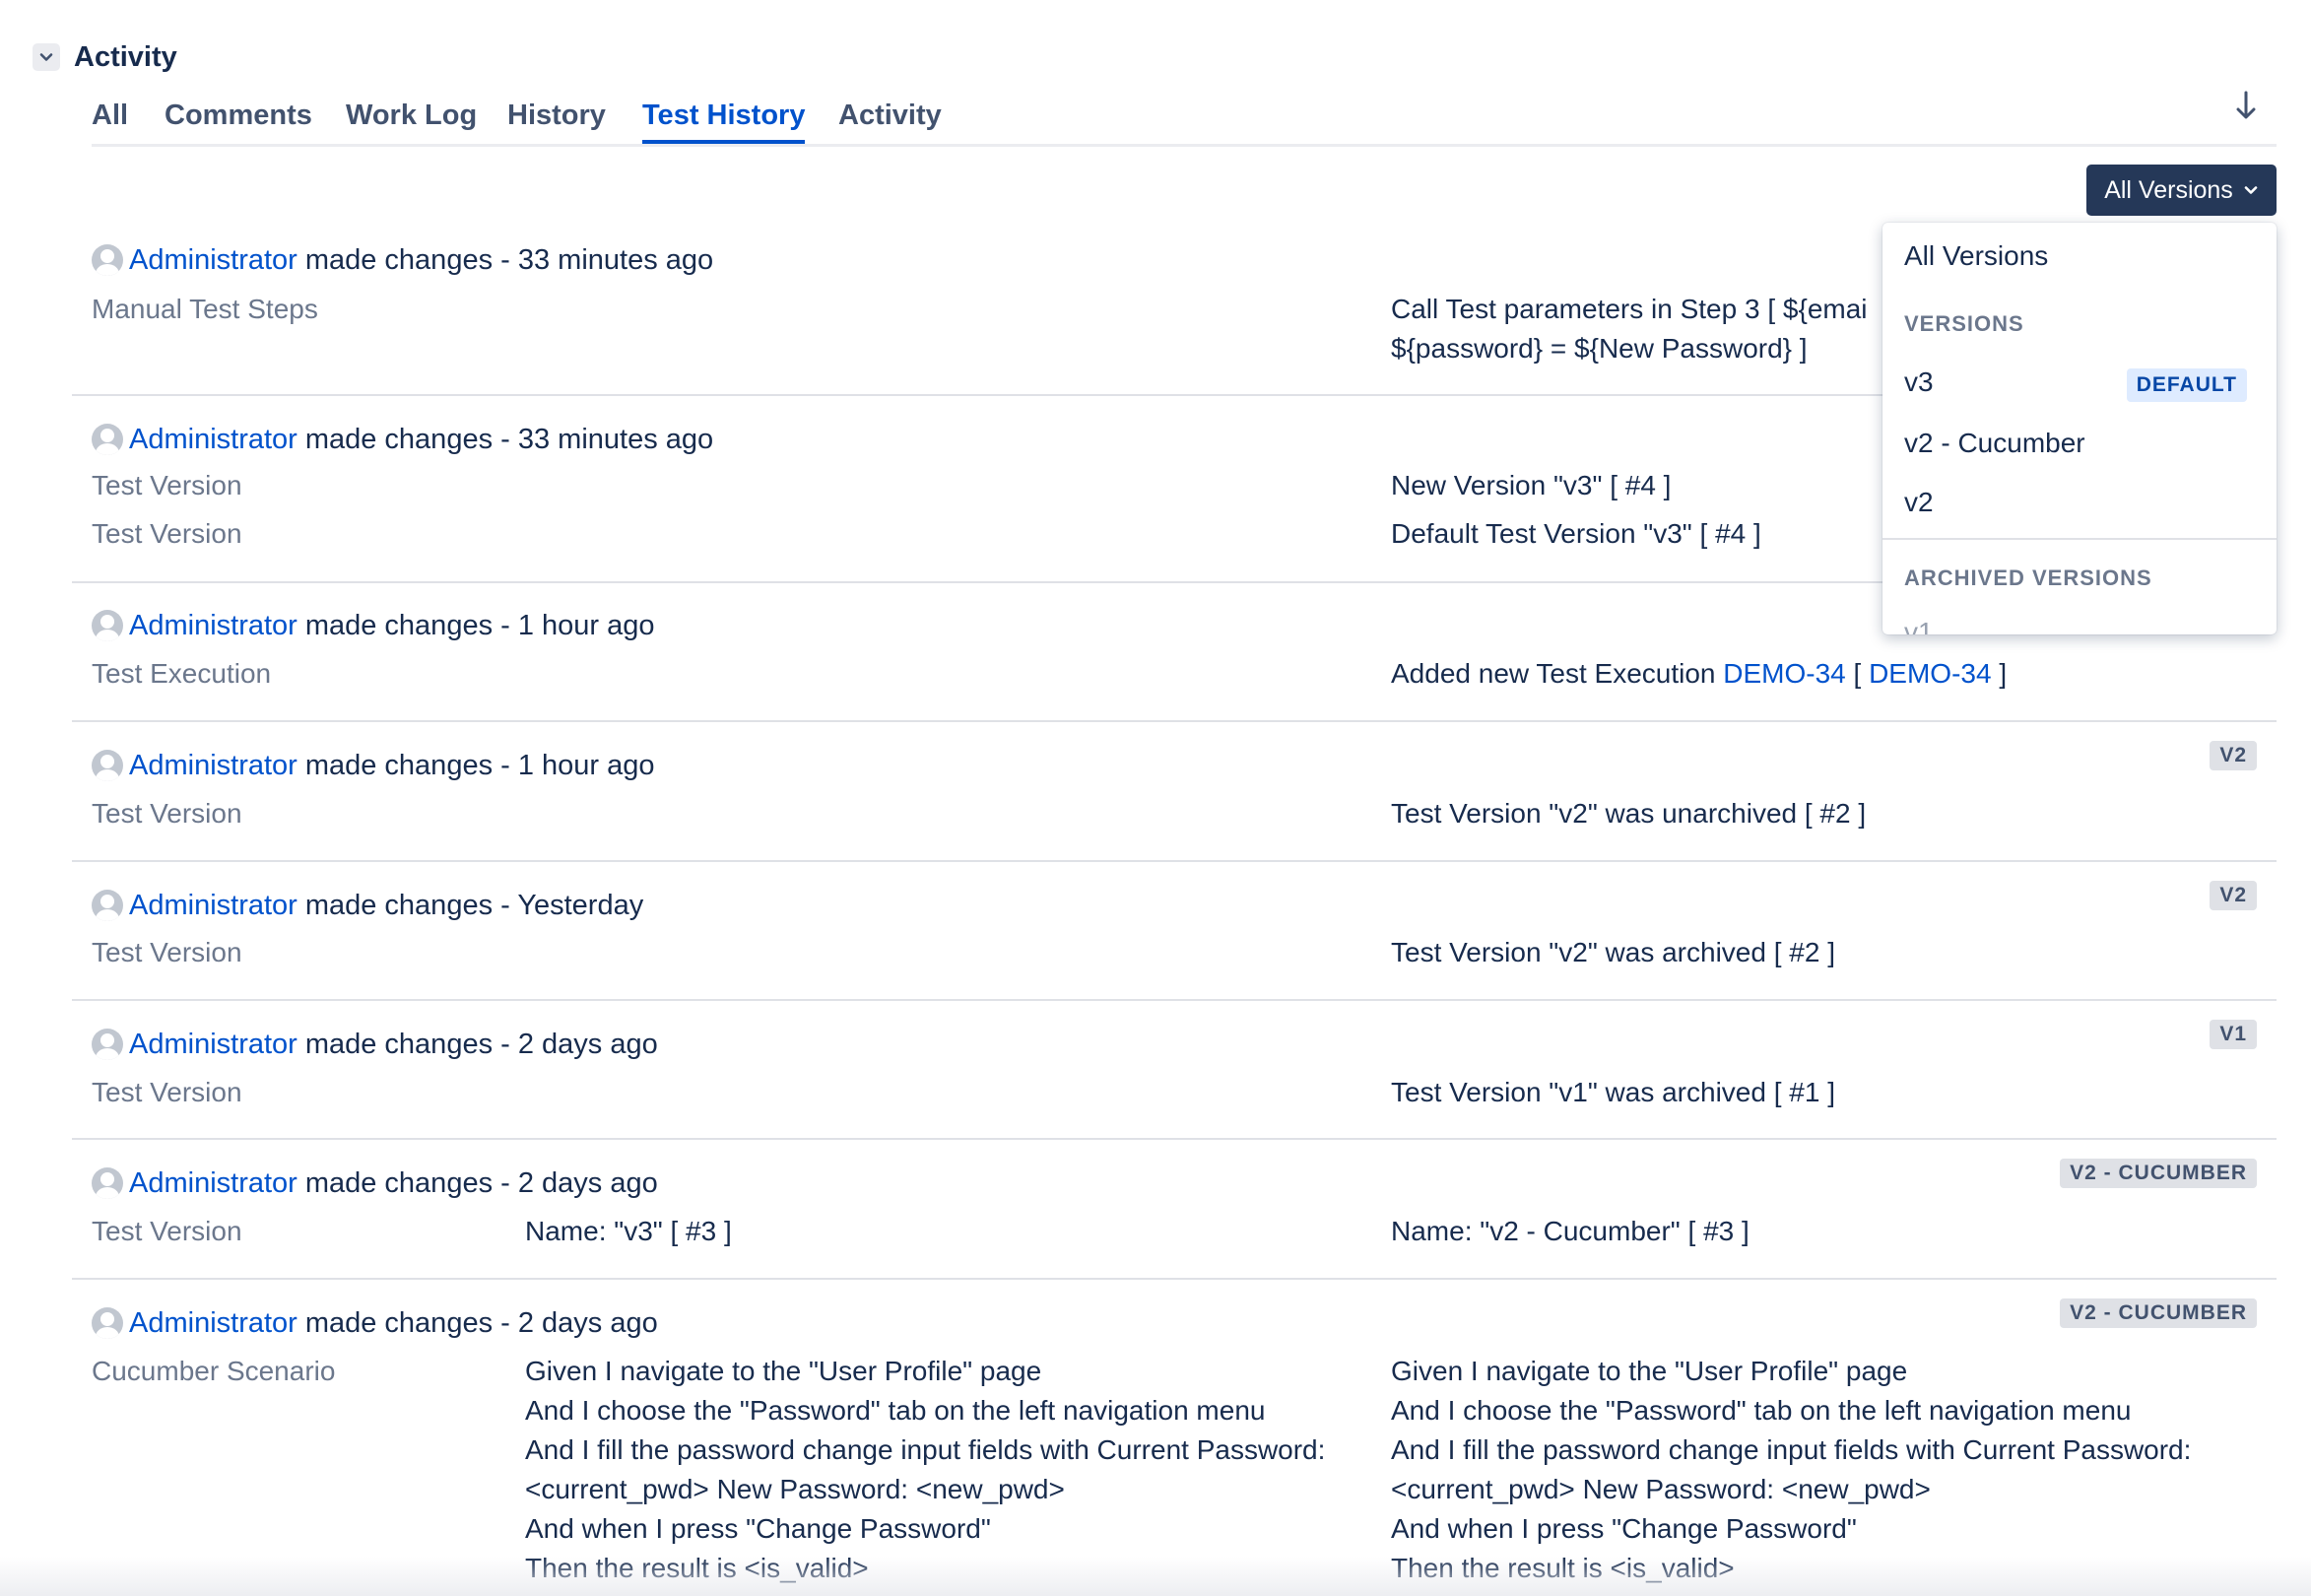 The width and height of the screenshot is (2311, 1596). I want to click on version-filter-label: All Versions, so click(2168, 190).